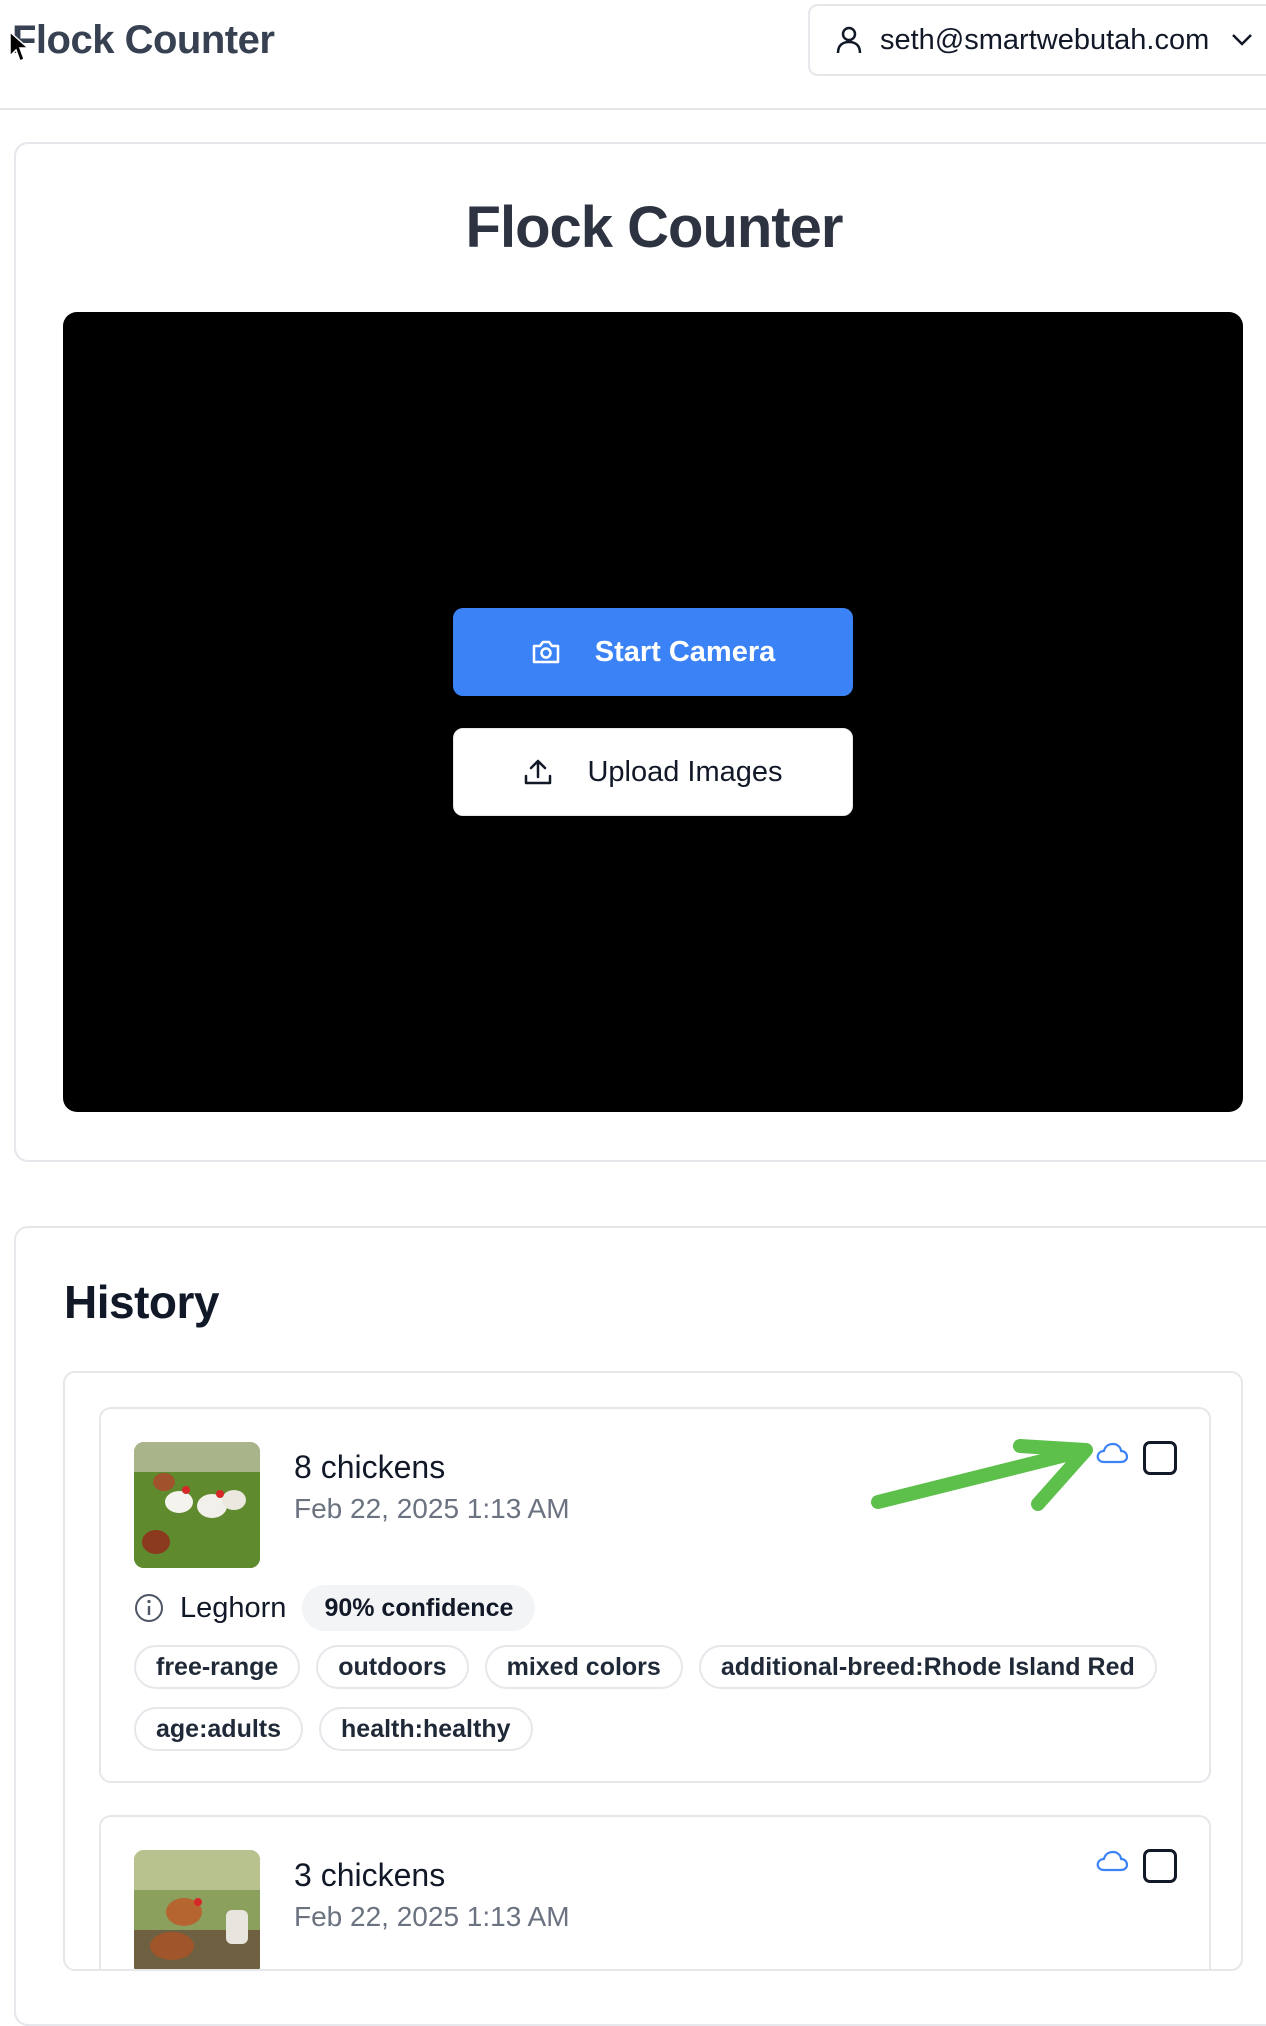 The image size is (1266, 2026). Describe the element at coordinates (149, 1608) in the screenshot. I see `info-icon` at that location.